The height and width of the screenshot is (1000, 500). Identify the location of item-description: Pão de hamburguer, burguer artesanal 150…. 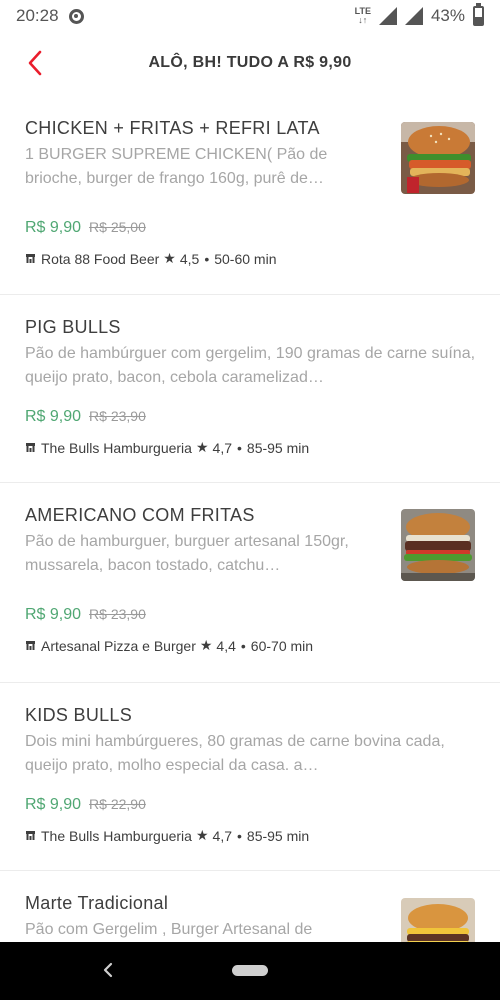
(187, 553).